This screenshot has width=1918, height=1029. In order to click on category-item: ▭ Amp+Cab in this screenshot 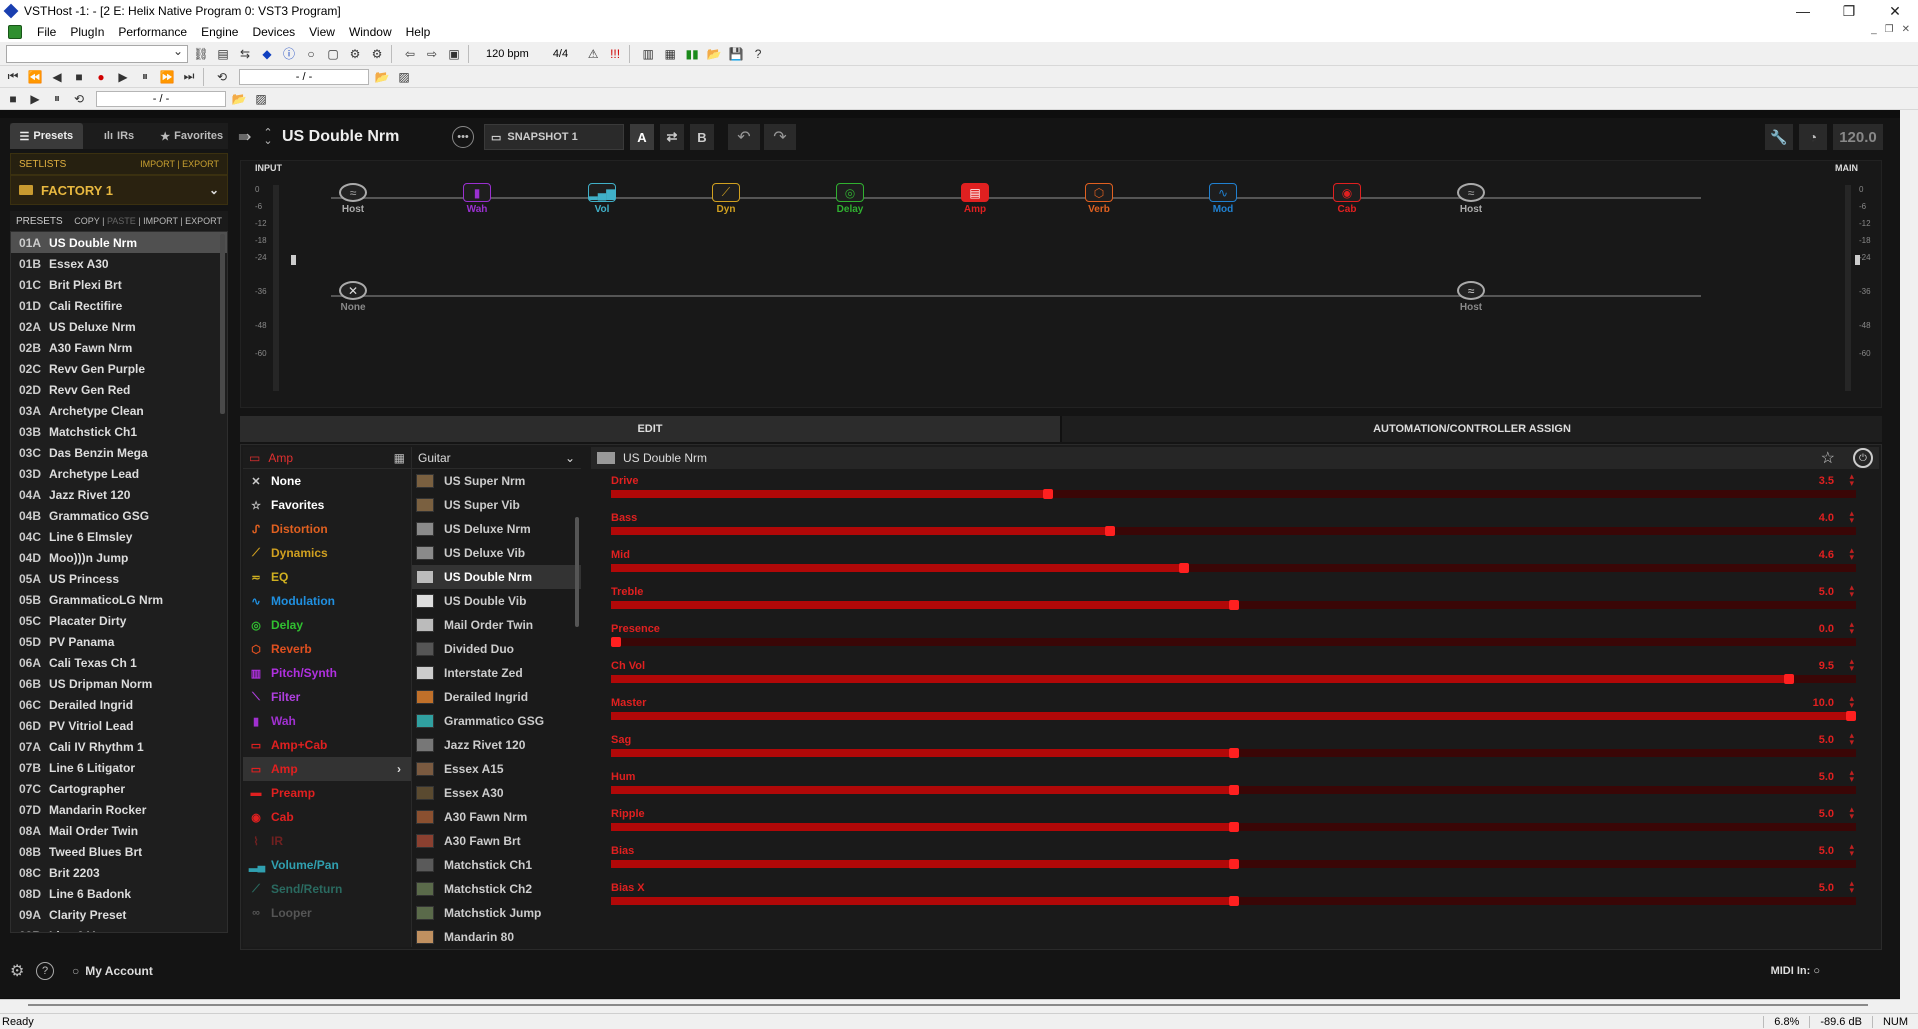, I will do `click(327, 745)`.